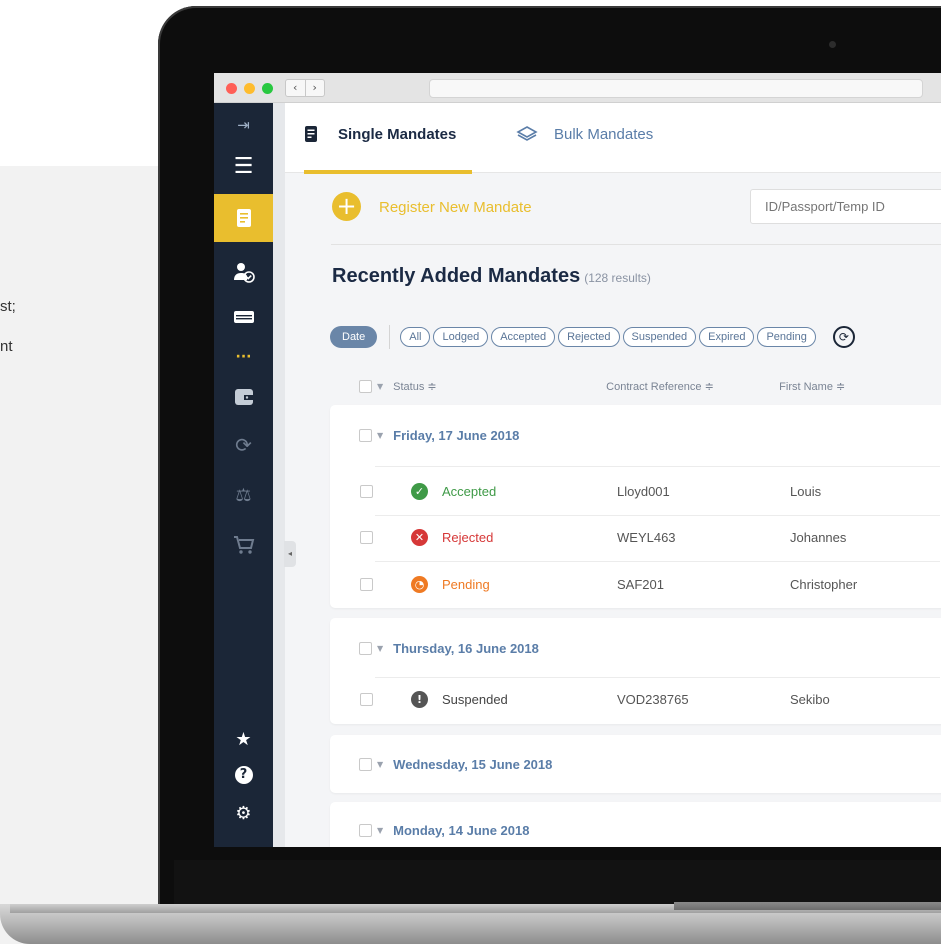  I want to click on user-check-icon, so click(244, 273).